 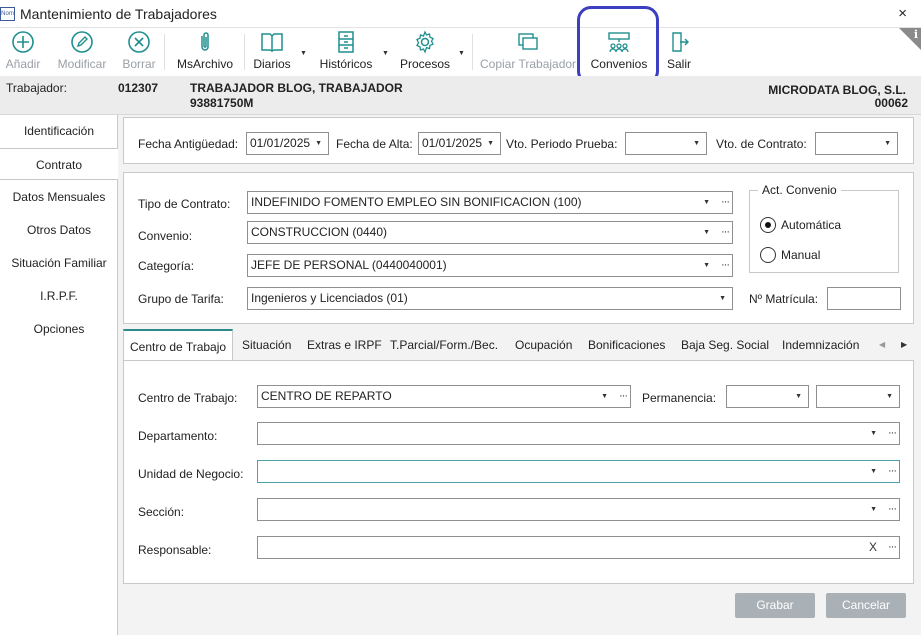 I want to click on convenios-highlight-annotation, so click(x=618, y=45).